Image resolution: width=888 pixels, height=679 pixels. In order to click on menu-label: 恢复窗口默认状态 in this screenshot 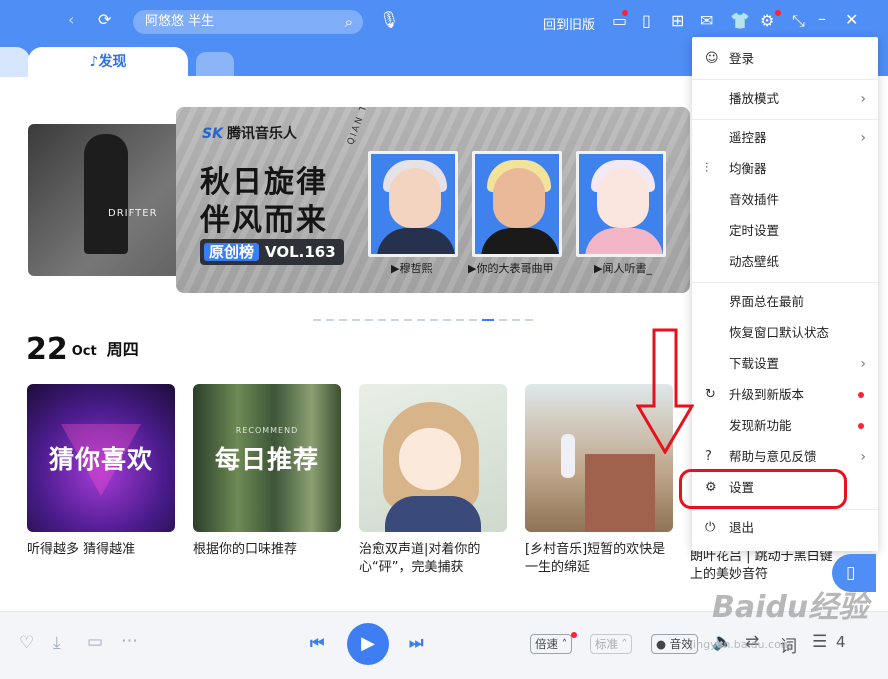, I will do `click(779, 332)`.